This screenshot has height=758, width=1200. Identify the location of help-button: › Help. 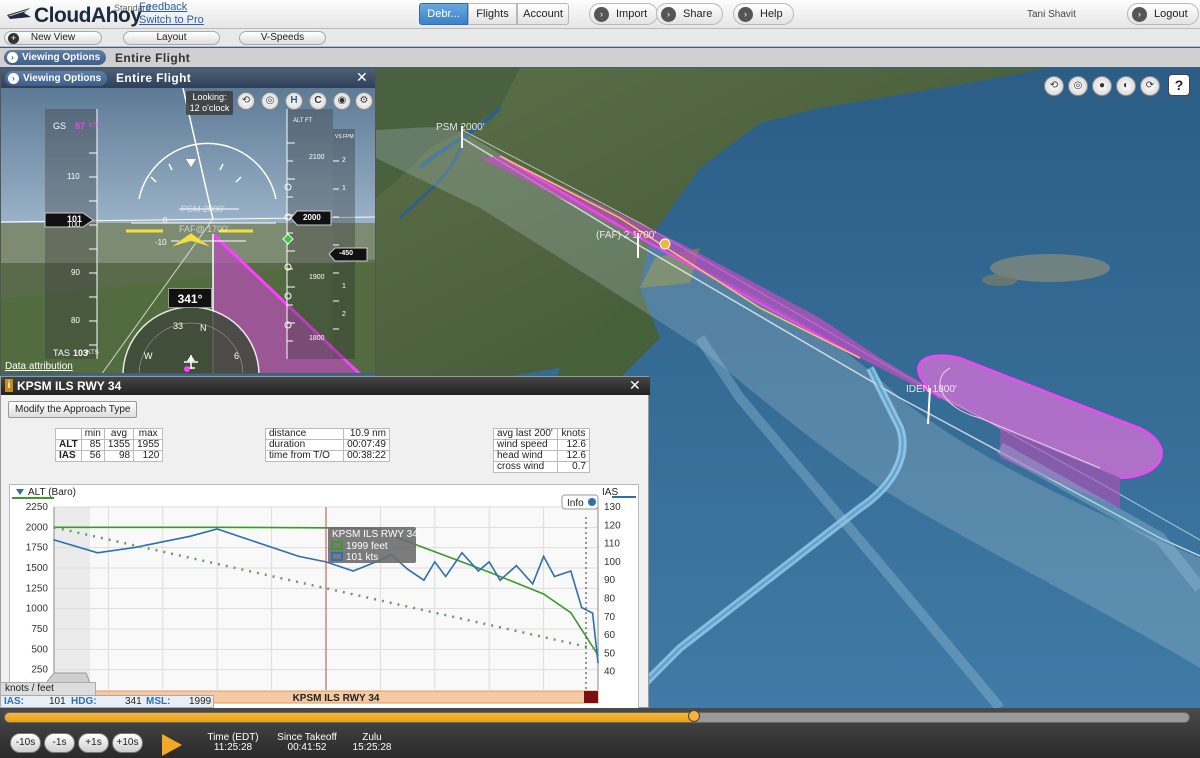
(763, 14).